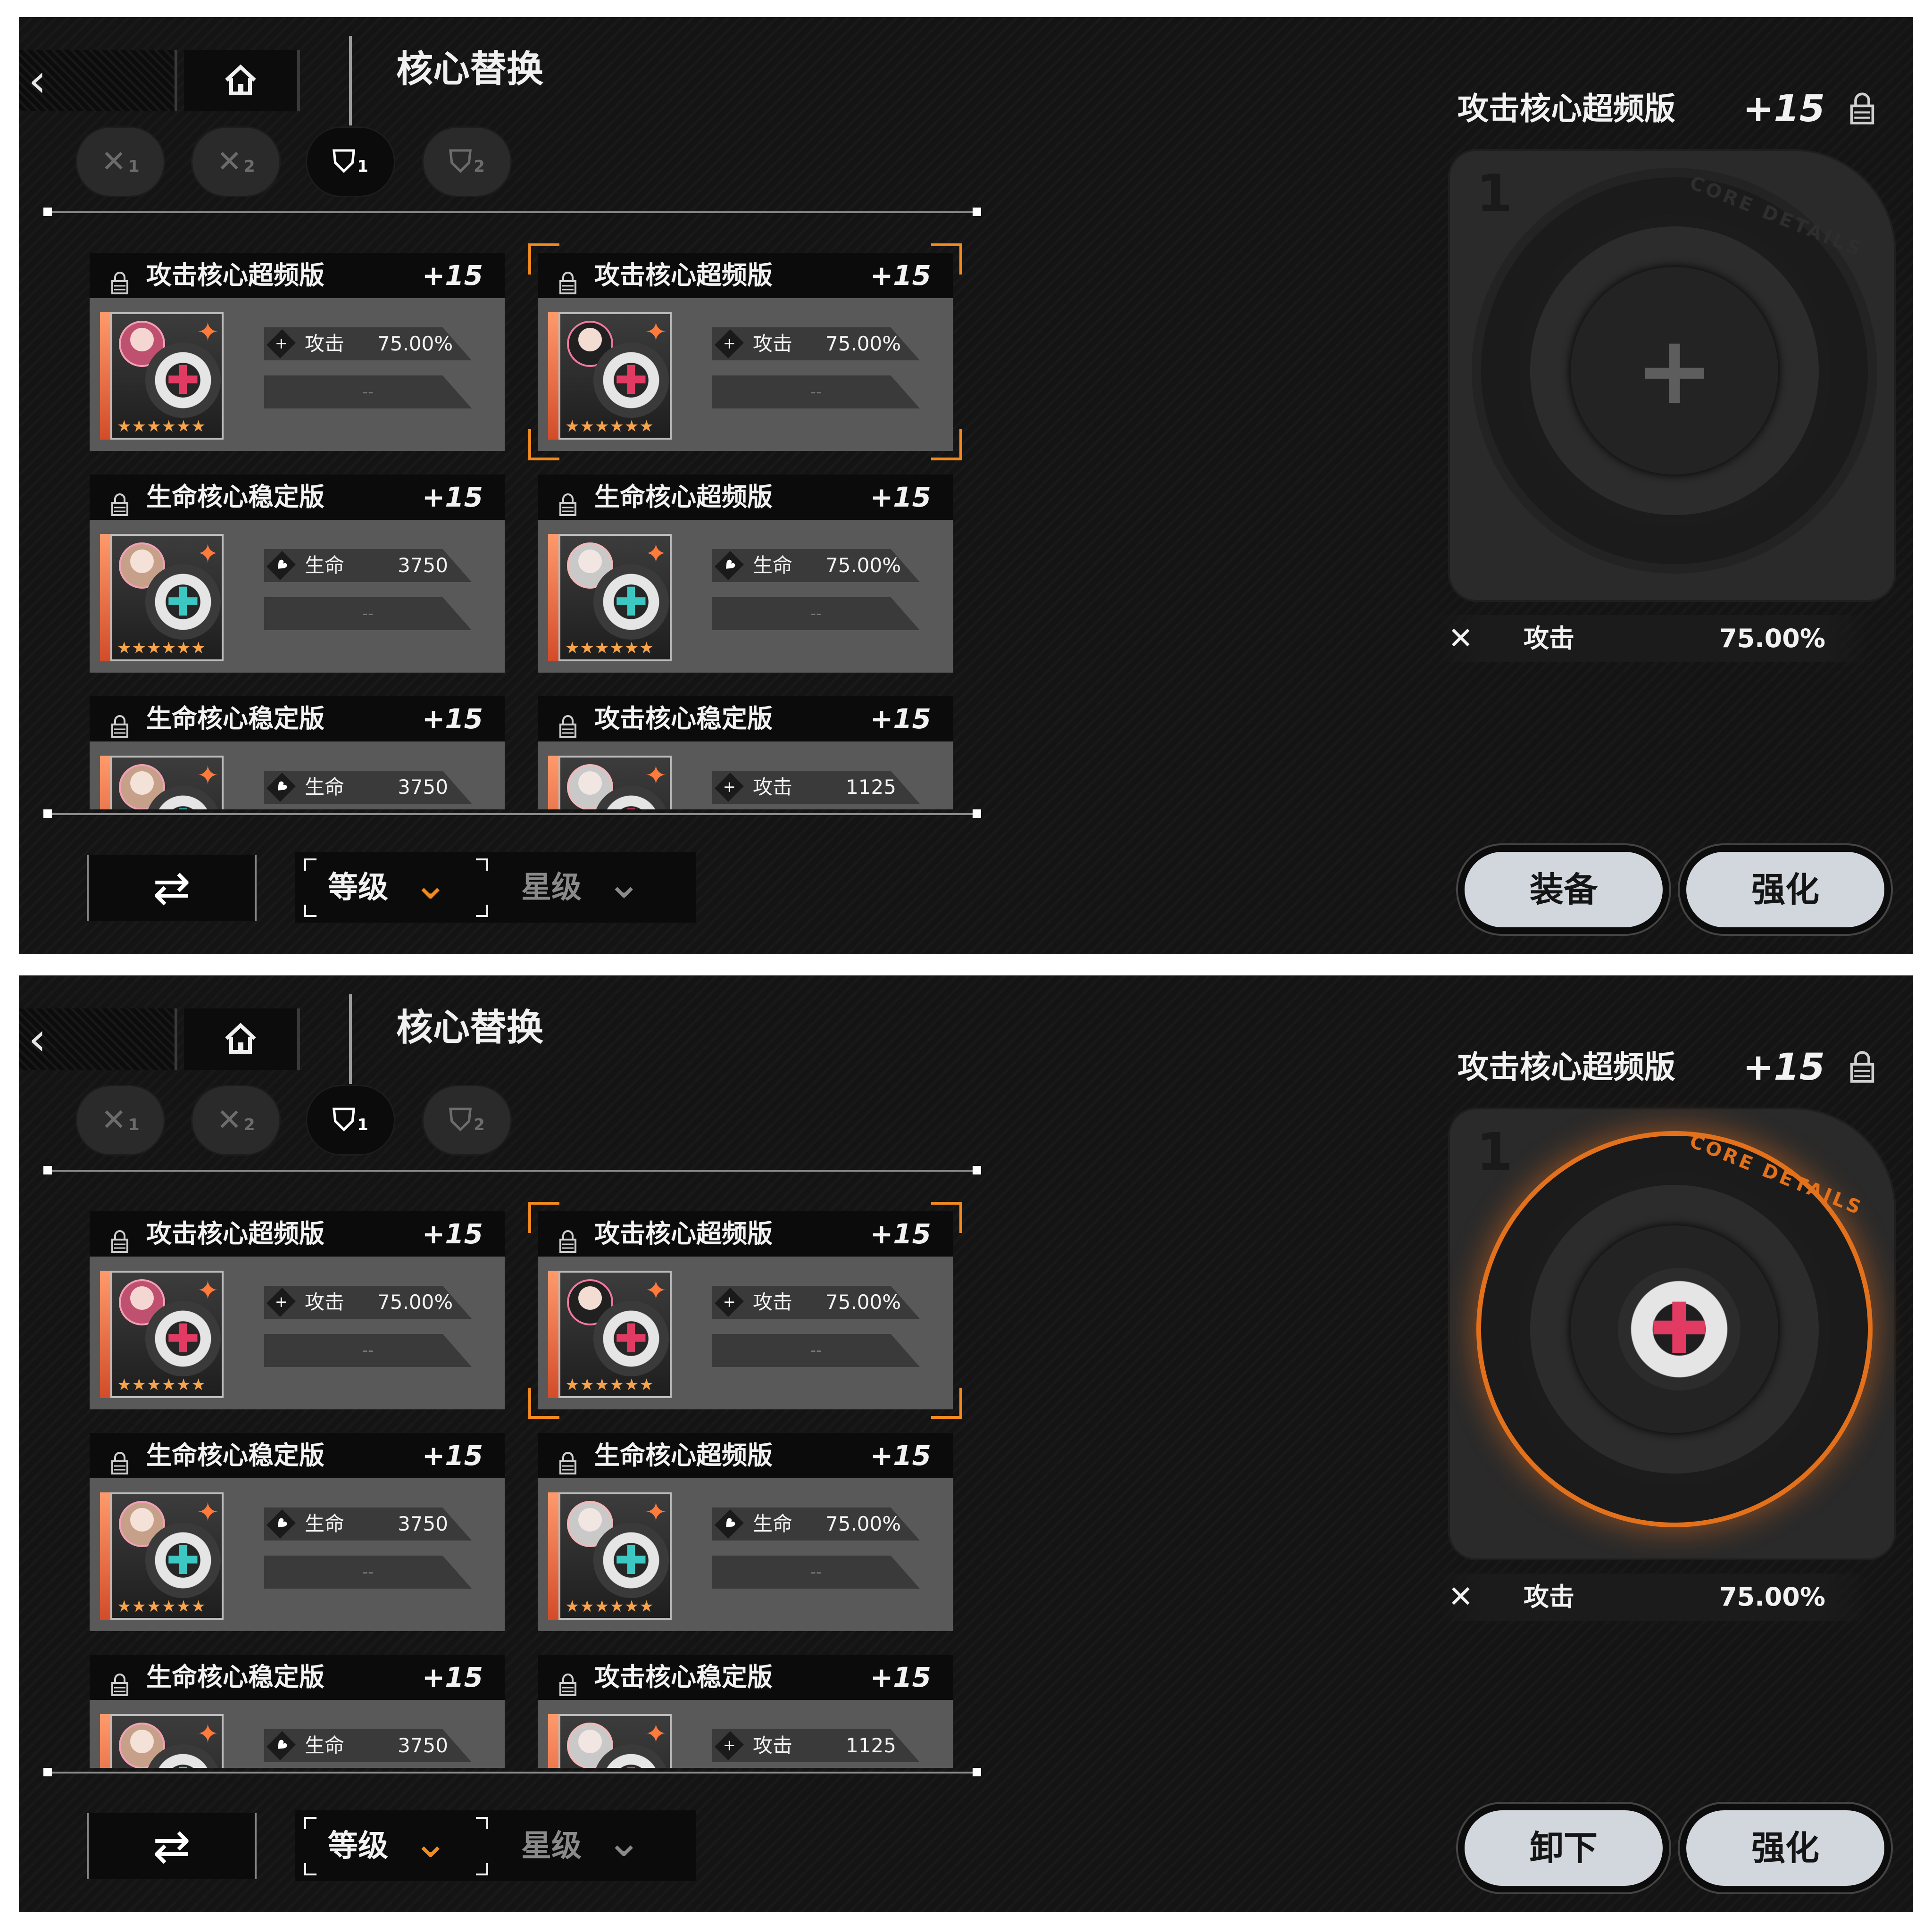 This screenshot has width=1932, height=1932. What do you see at coordinates (1564, 1848) in the screenshot?
I see `unequip-button: 卸下` at bounding box center [1564, 1848].